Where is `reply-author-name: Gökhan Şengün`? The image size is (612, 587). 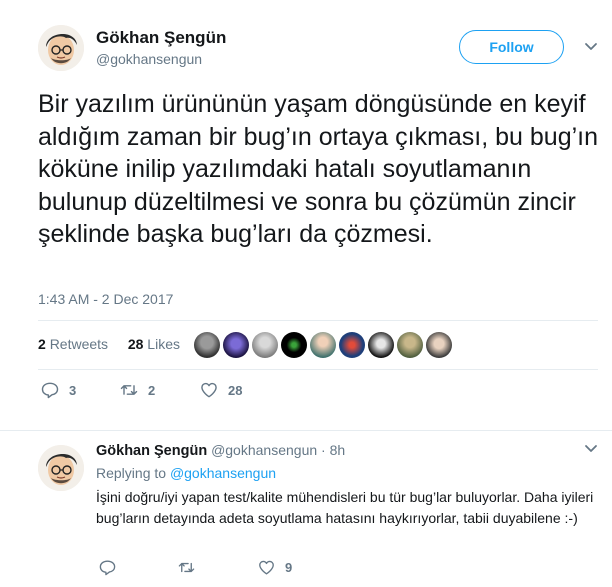
reply-author-name: Gökhan Şengün is located at coordinates (151, 451).